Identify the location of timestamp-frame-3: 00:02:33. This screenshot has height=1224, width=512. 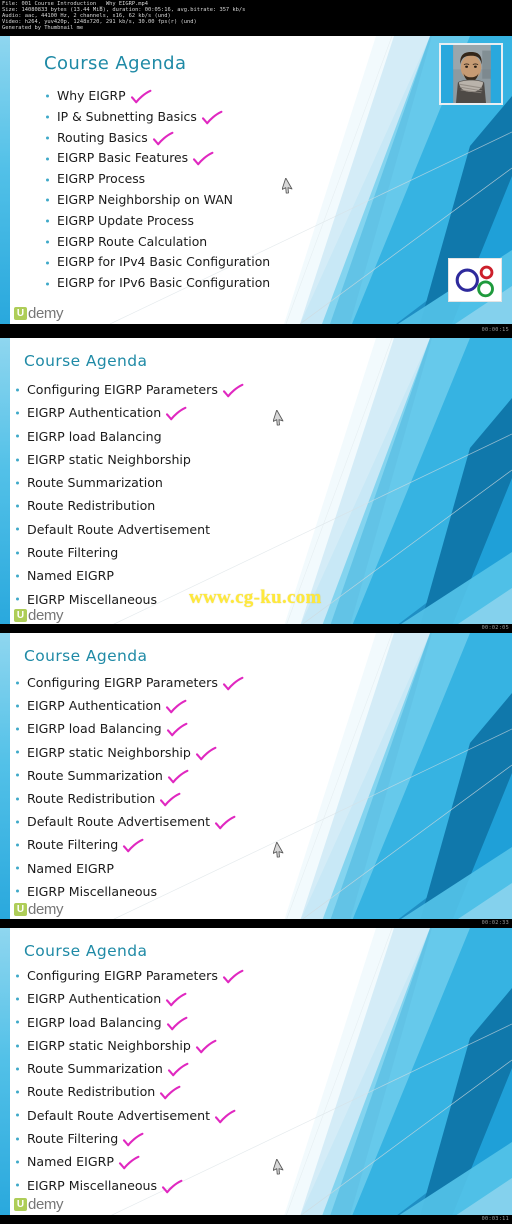
(256, 923).